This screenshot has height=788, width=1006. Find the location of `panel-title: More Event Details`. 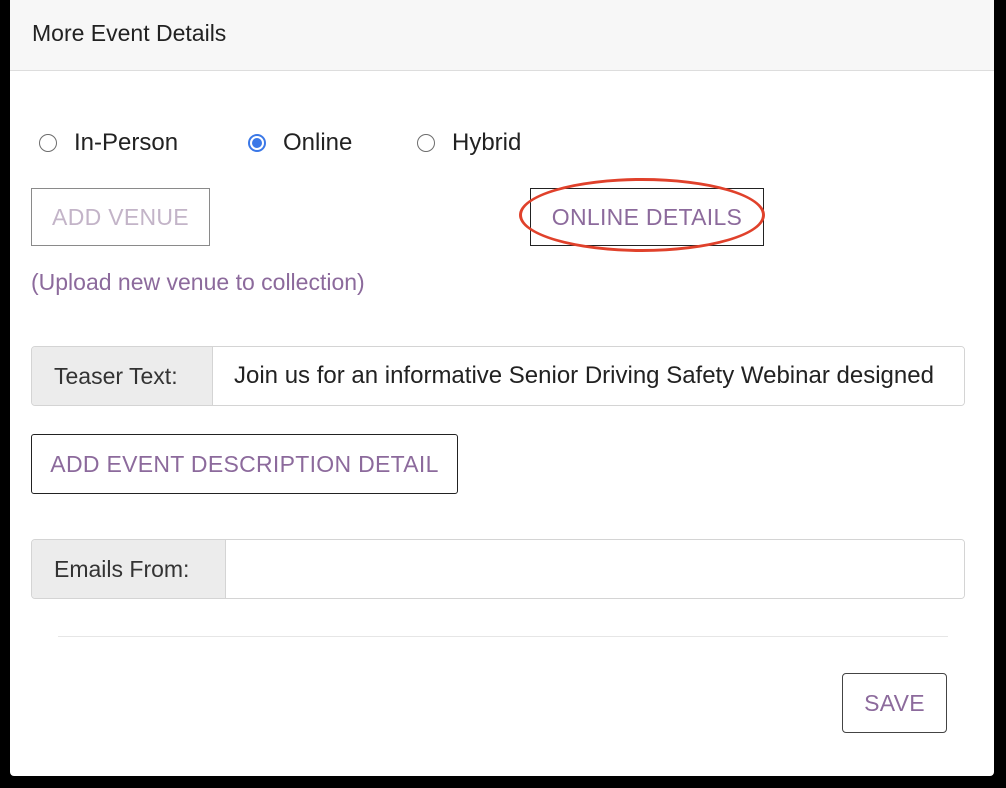

panel-title: More Event Details is located at coordinates (129, 33).